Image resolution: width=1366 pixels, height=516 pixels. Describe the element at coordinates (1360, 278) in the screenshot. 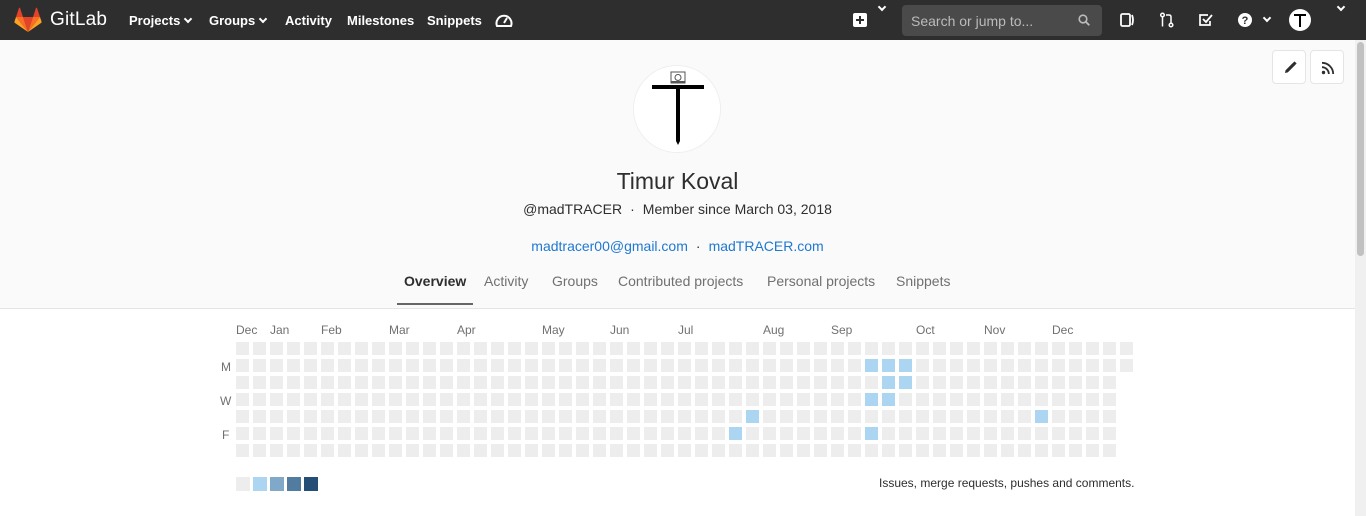

I see `page-scrollbar` at that location.